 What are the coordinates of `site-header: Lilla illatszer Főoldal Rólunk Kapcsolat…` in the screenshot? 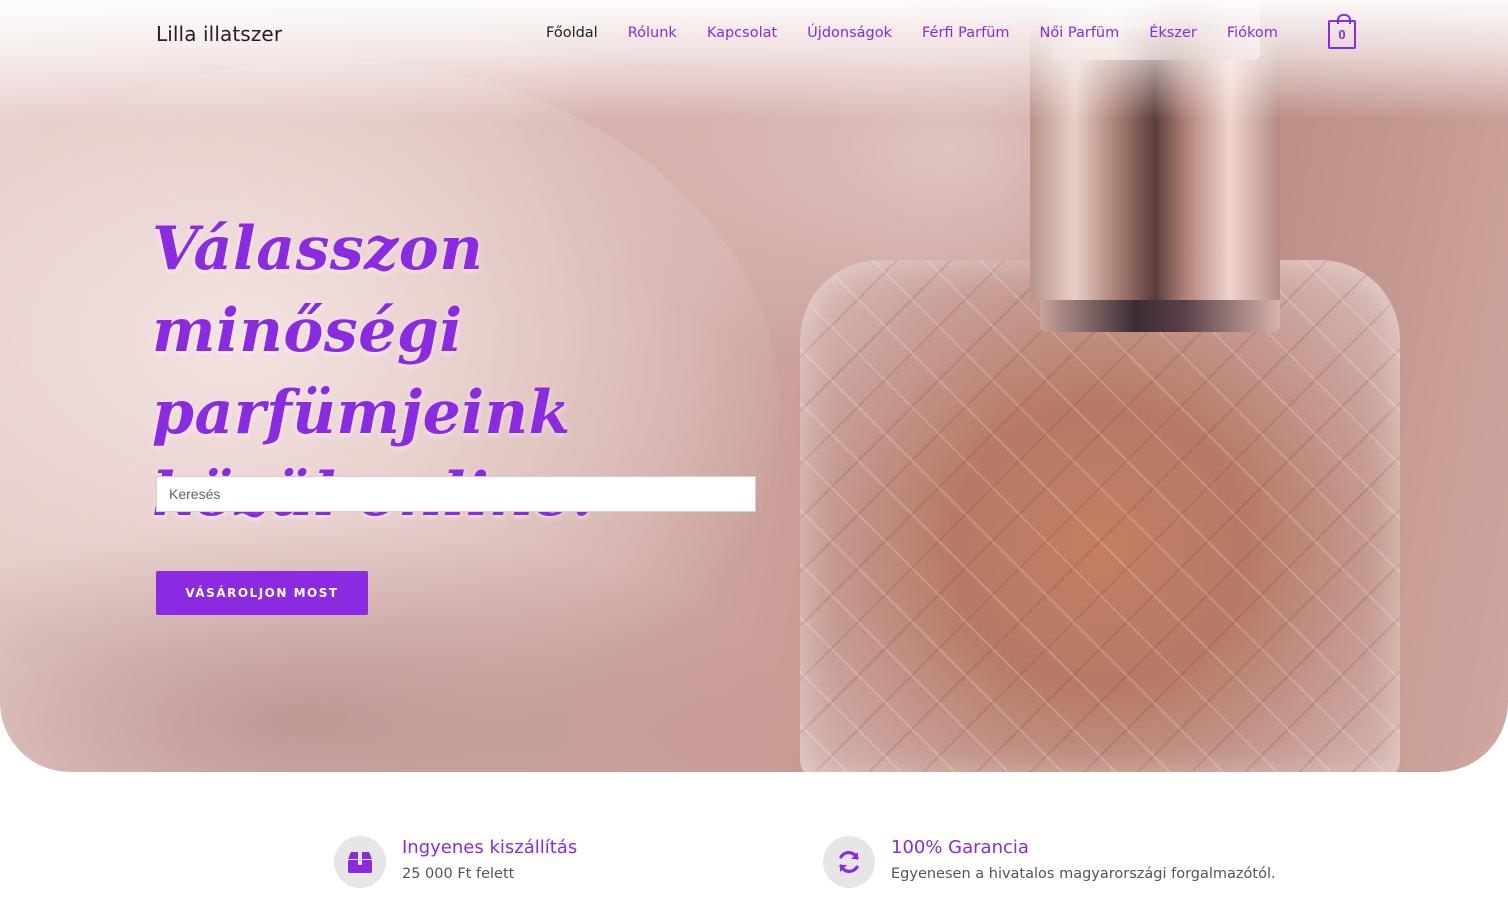 It's located at (754, 35).